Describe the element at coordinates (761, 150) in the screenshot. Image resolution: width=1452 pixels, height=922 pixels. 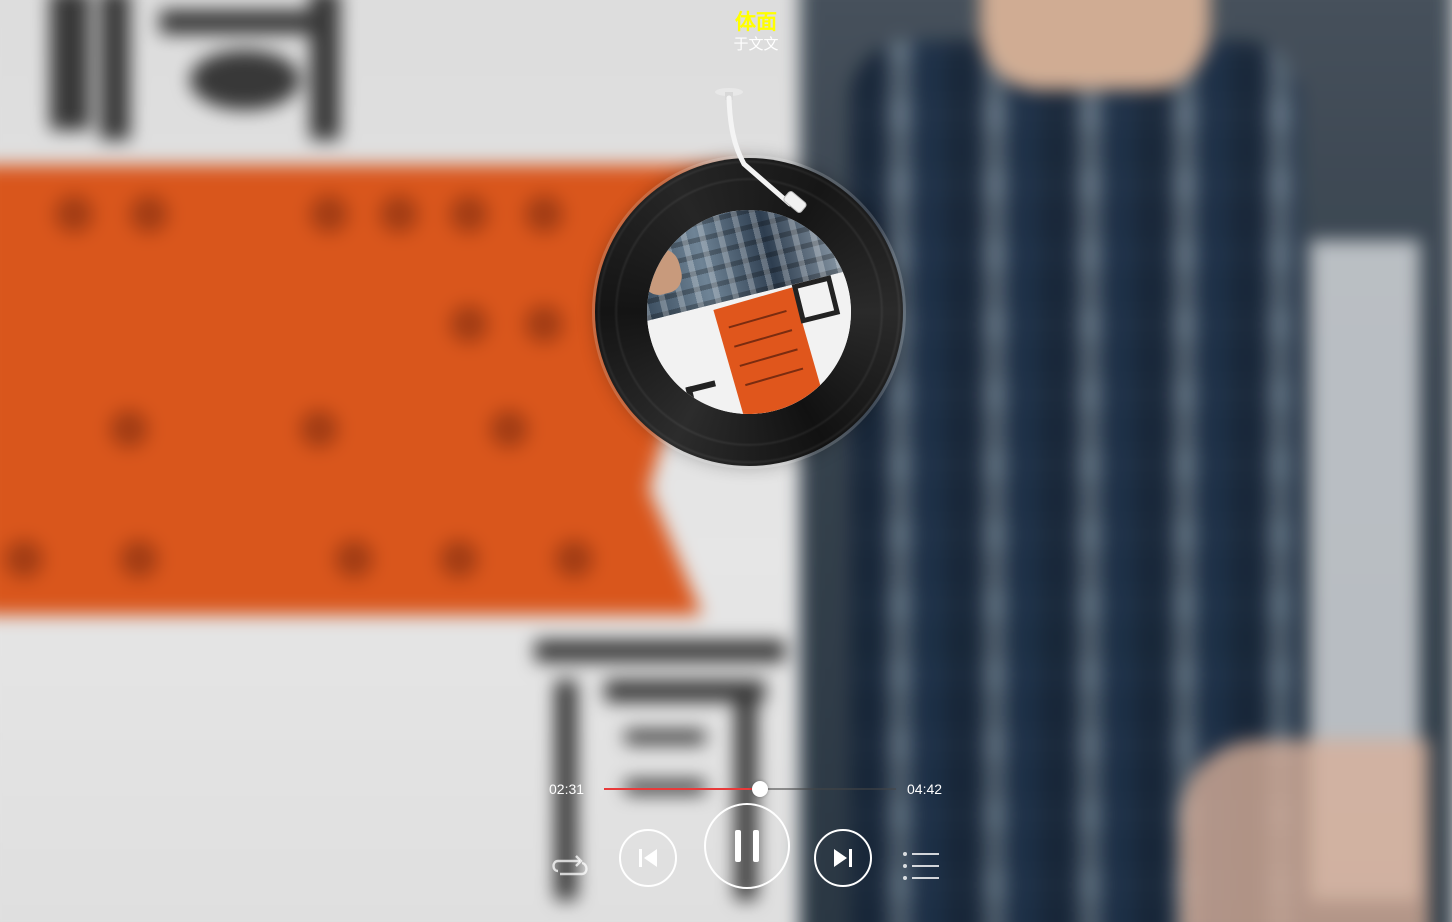
I see `tonearm` at that location.